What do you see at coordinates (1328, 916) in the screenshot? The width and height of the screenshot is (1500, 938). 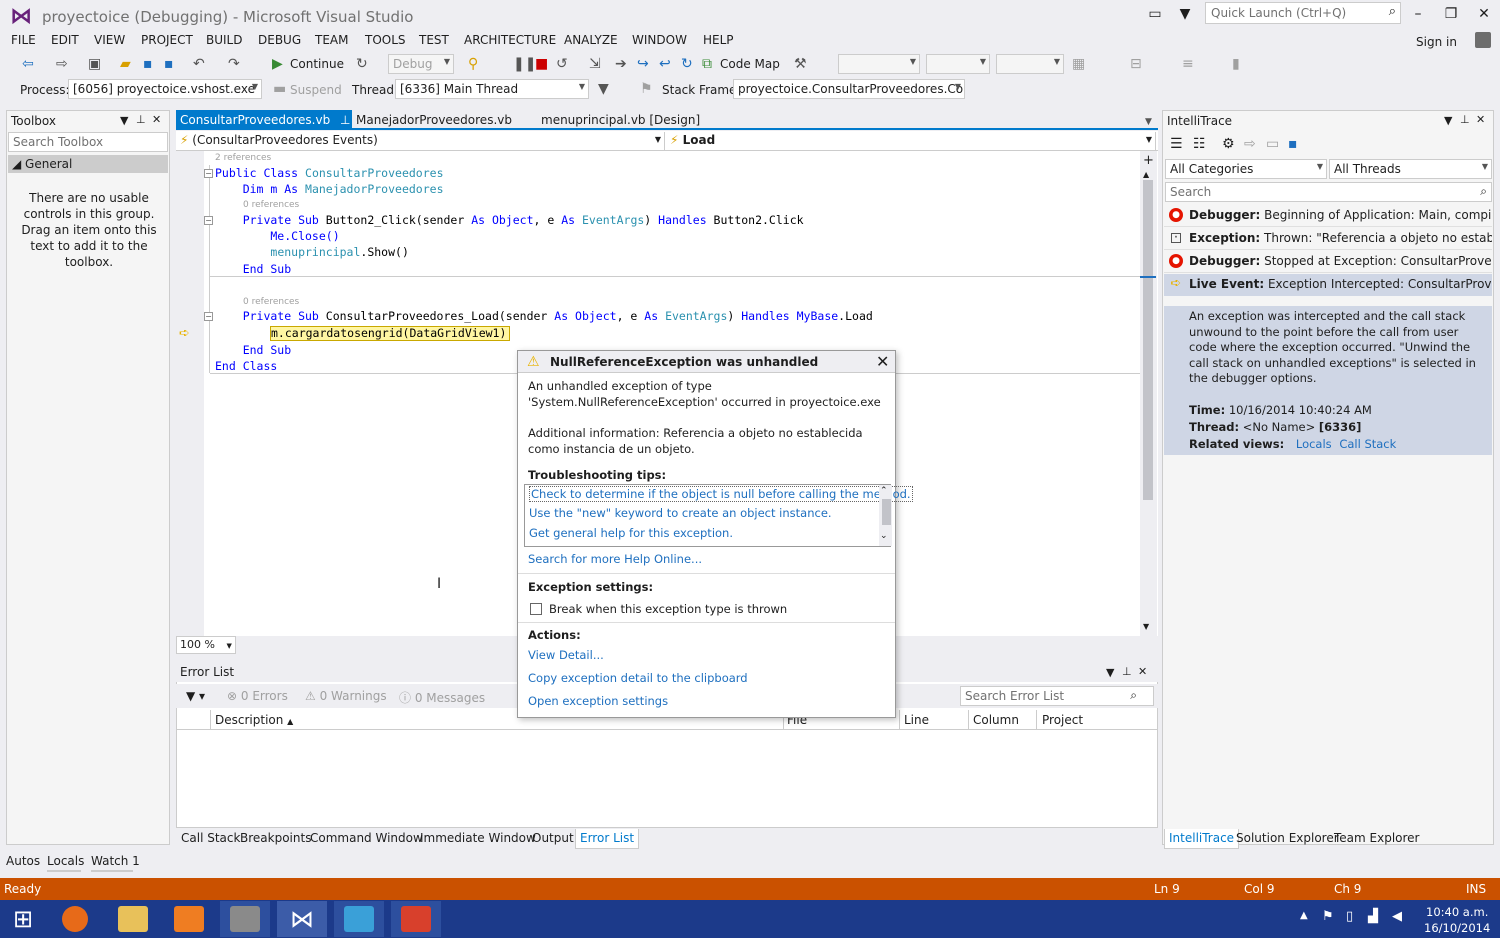 I see `action-center-icon: ⚑` at bounding box center [1328, 916].